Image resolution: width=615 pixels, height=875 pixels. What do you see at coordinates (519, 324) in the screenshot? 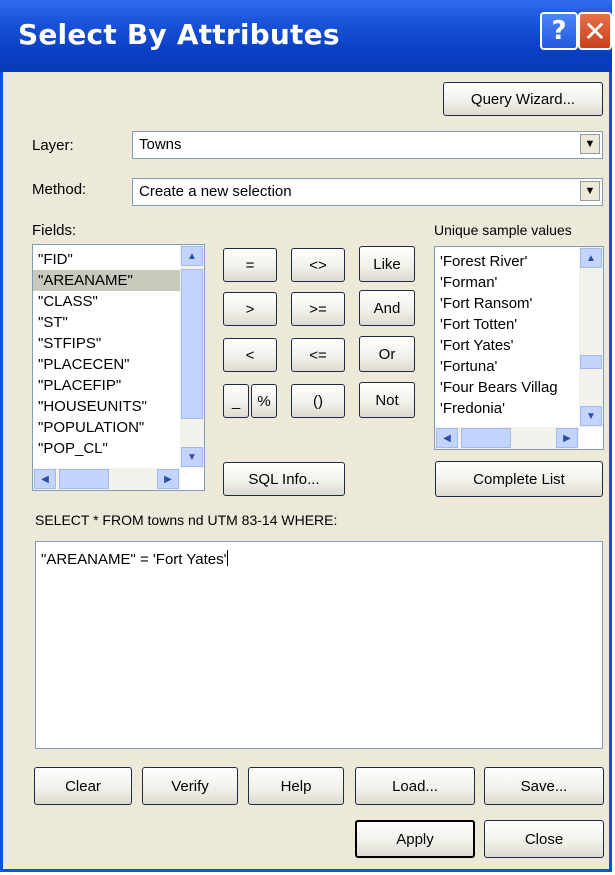
I see `list-item: 'Fort Totten'` at bounding box center [519, 324].